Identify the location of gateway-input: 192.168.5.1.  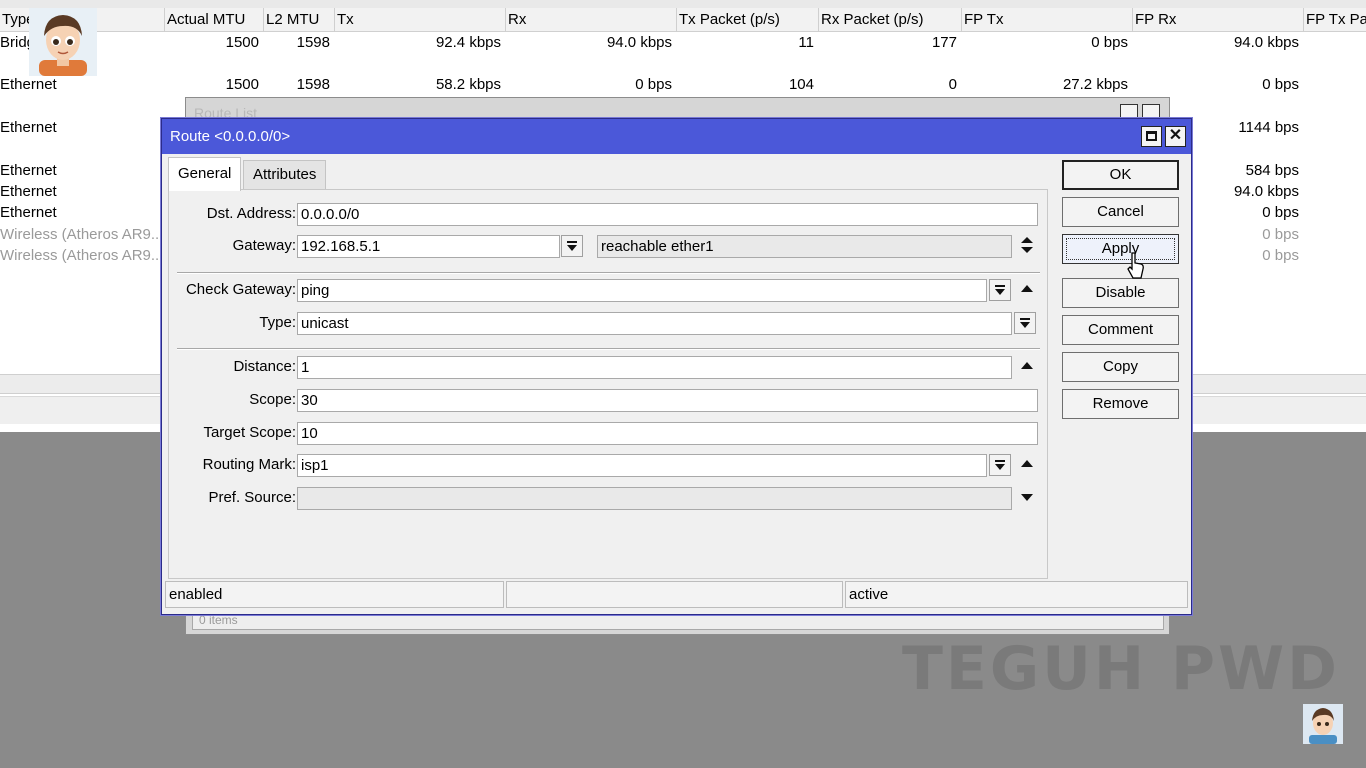
(428, 246).